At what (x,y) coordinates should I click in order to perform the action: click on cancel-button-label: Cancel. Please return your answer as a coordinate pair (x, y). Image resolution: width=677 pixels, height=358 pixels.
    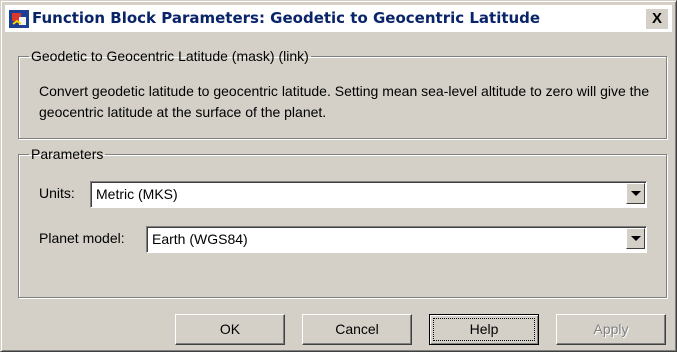
    Looking at the image, I should click on (357, 329).